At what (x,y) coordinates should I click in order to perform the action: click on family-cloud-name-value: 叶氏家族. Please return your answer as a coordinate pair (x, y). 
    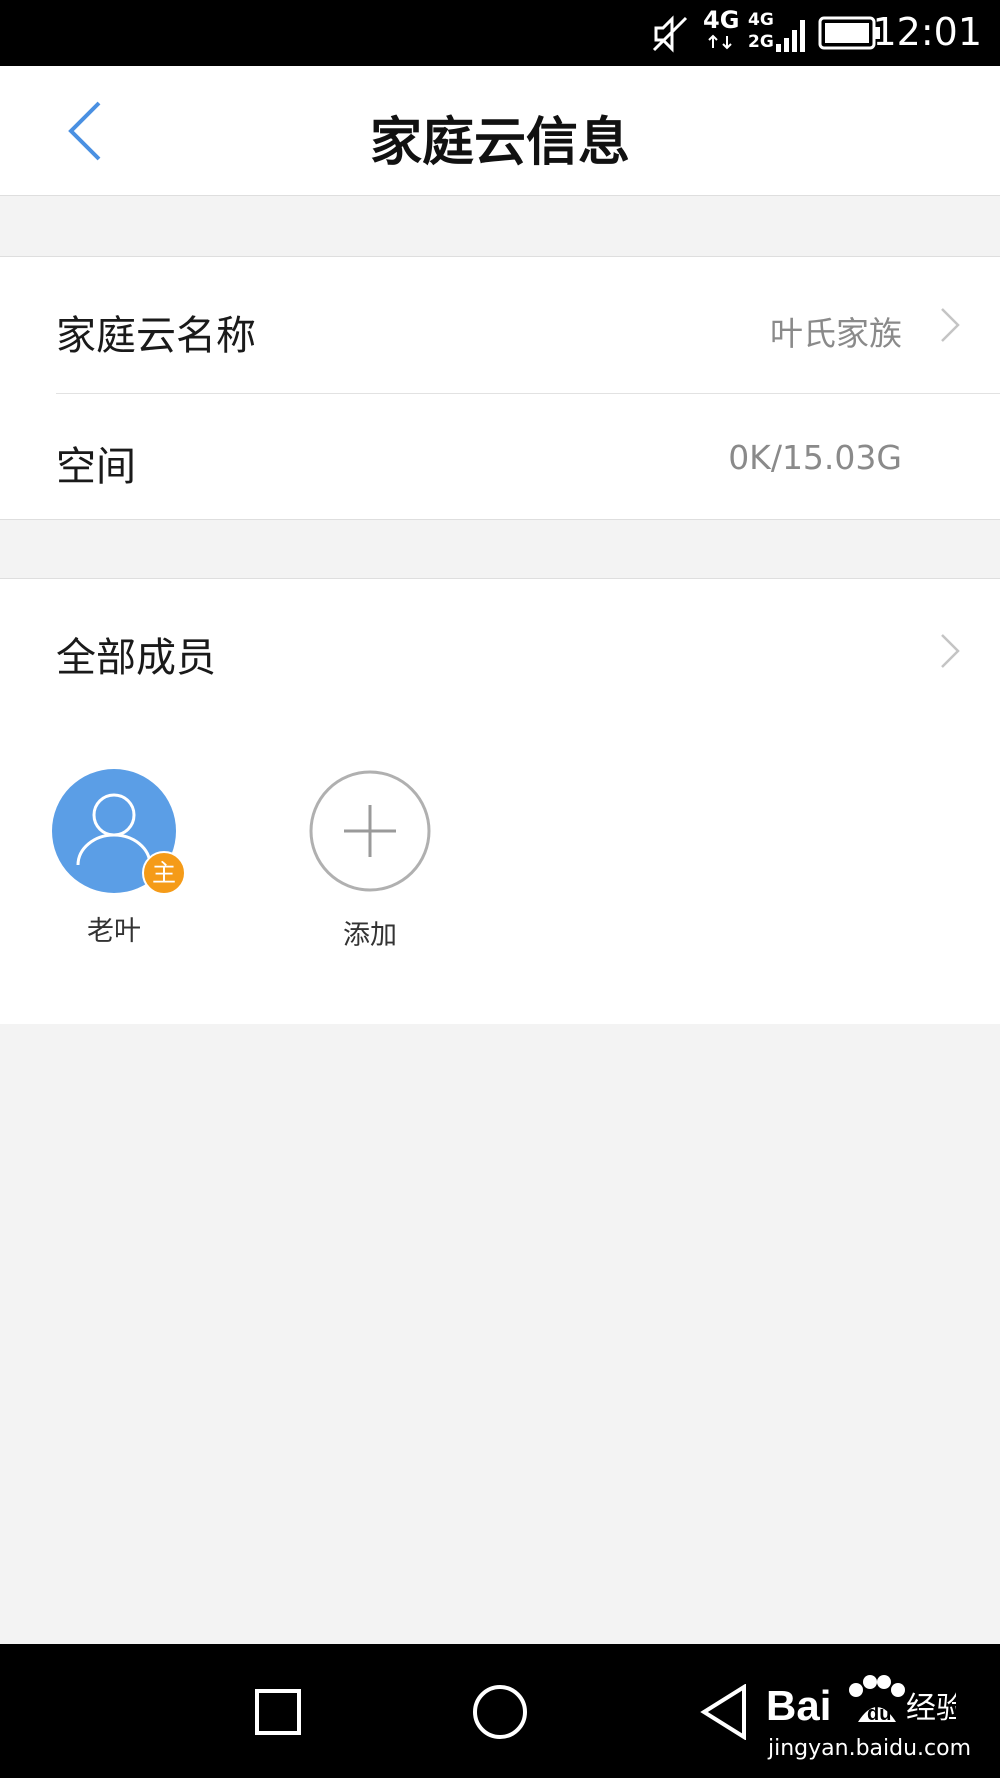
    Looking at the image, I should click on (836, 333).